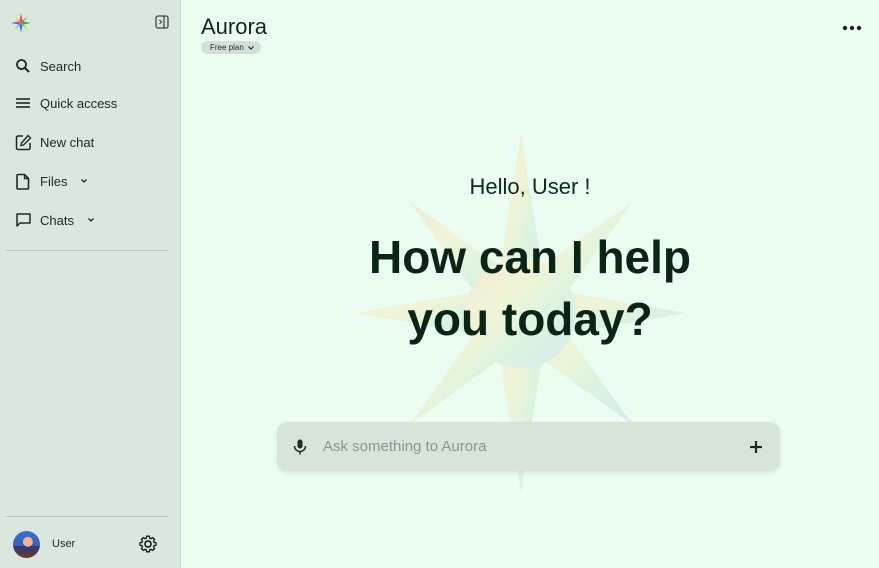  What do you see at coordinates (61, 66) in the screenshot?
I see `sidebar-item-label: Search` at bounding box center [61, 66].